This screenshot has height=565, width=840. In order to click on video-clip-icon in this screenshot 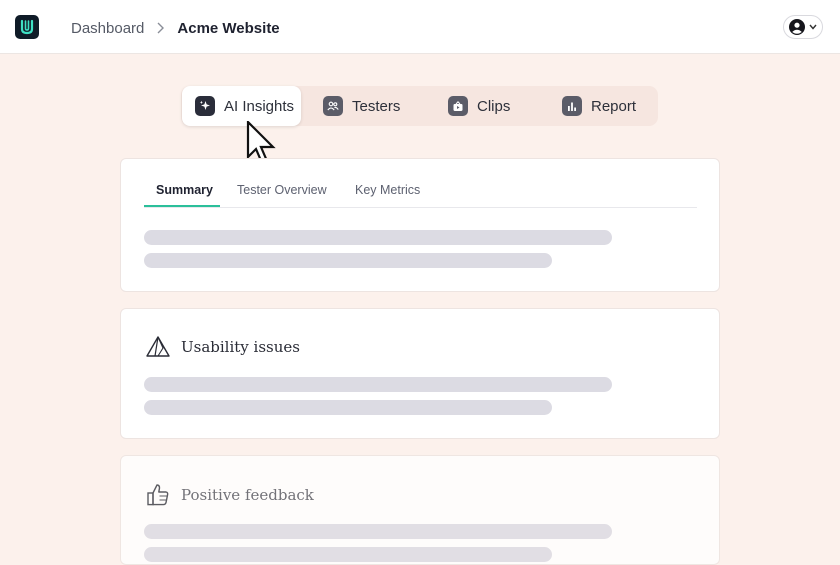, I will do `click(458, 106)`.